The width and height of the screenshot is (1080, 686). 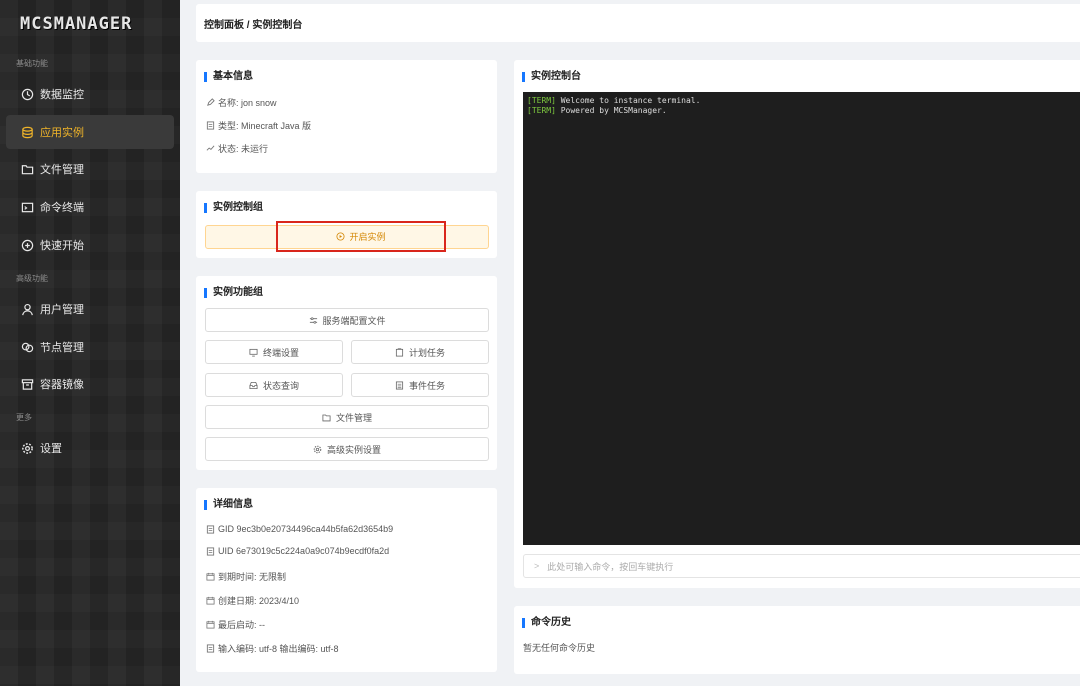 I want to click on dashboard-icon, so click(x=27, y=94).